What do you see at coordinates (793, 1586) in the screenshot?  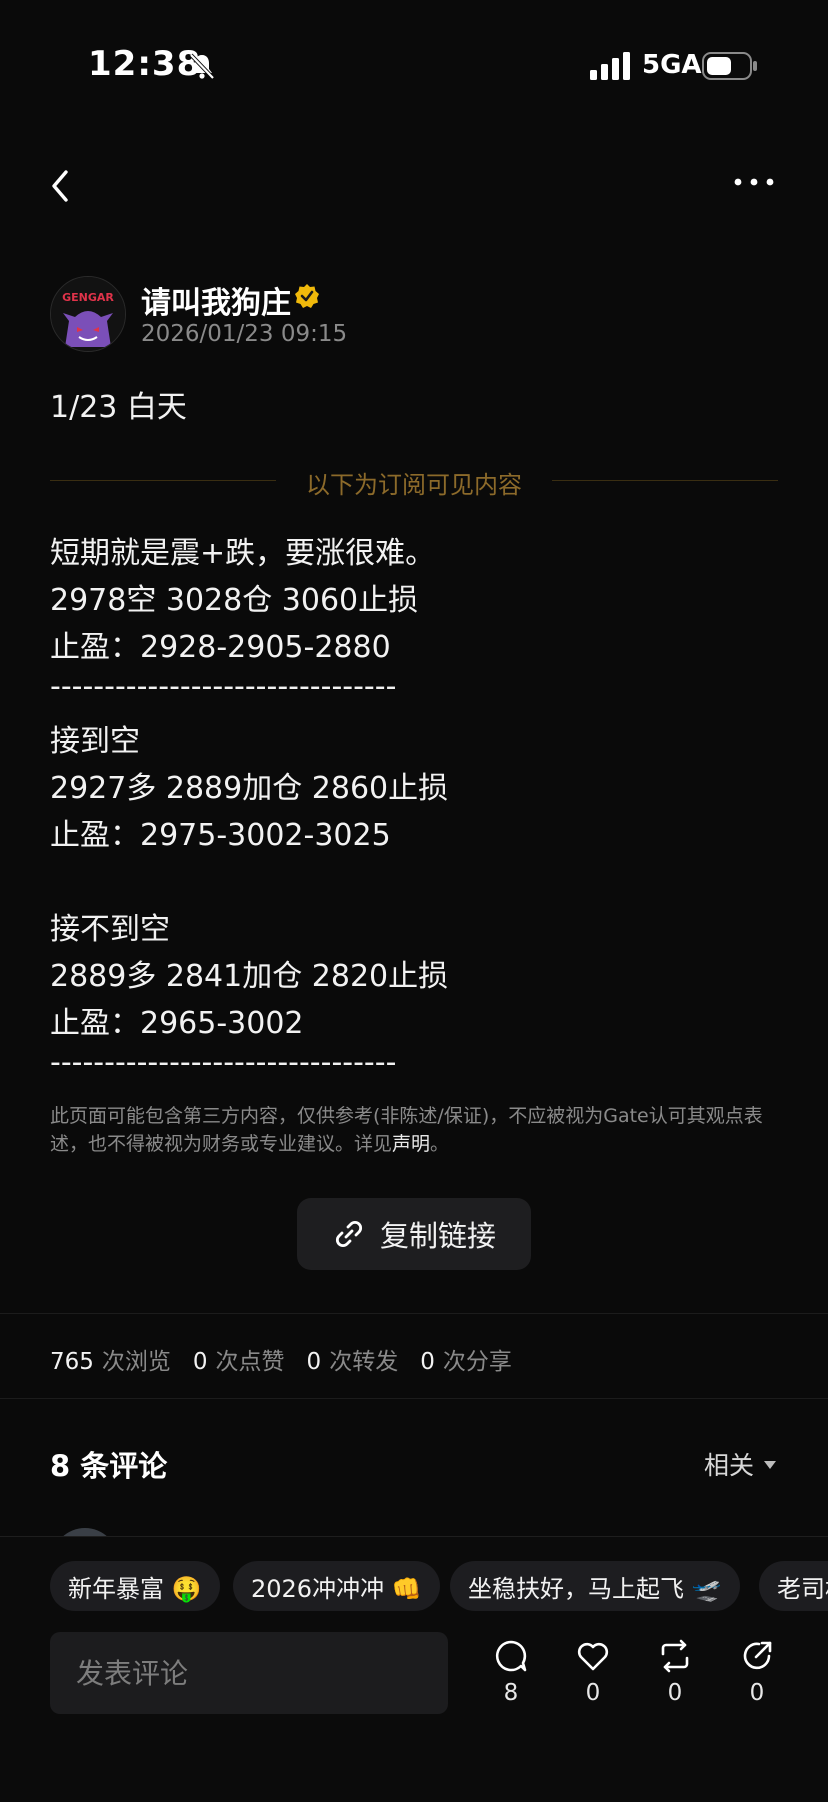 I see `quick-reply-chip: 老司机` at bounding box center [793, 1586].